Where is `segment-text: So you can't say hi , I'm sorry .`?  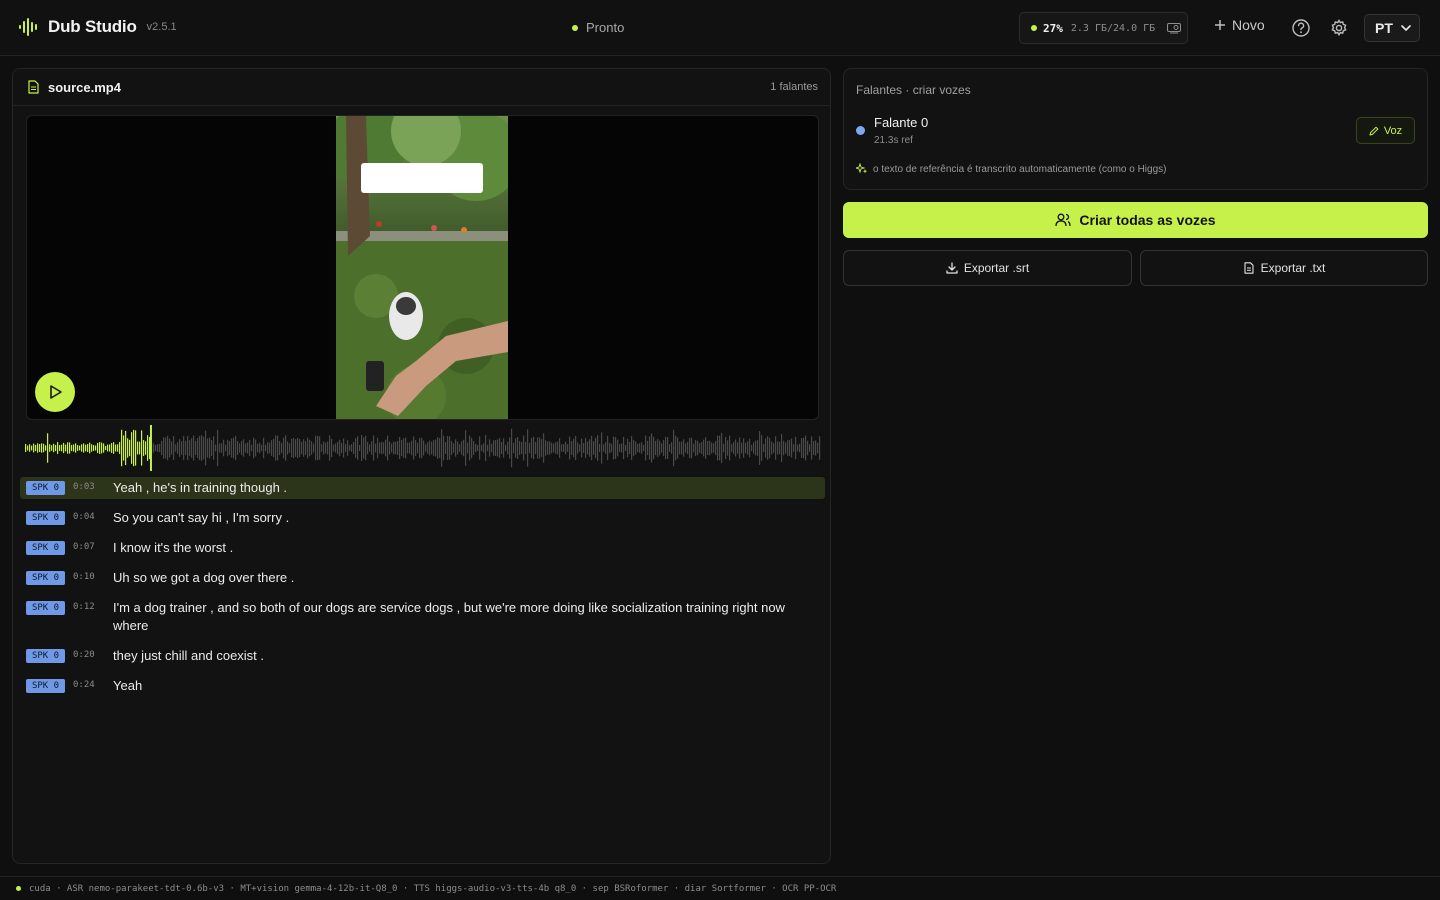 segment-text: So you can't say hi , I'm sorry . is located at coordinates (466, 518).